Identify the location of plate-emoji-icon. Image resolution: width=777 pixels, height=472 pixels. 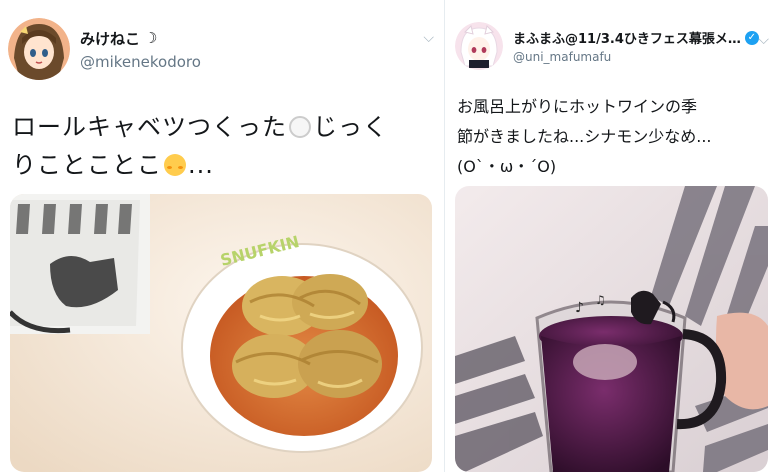
(300, 127).